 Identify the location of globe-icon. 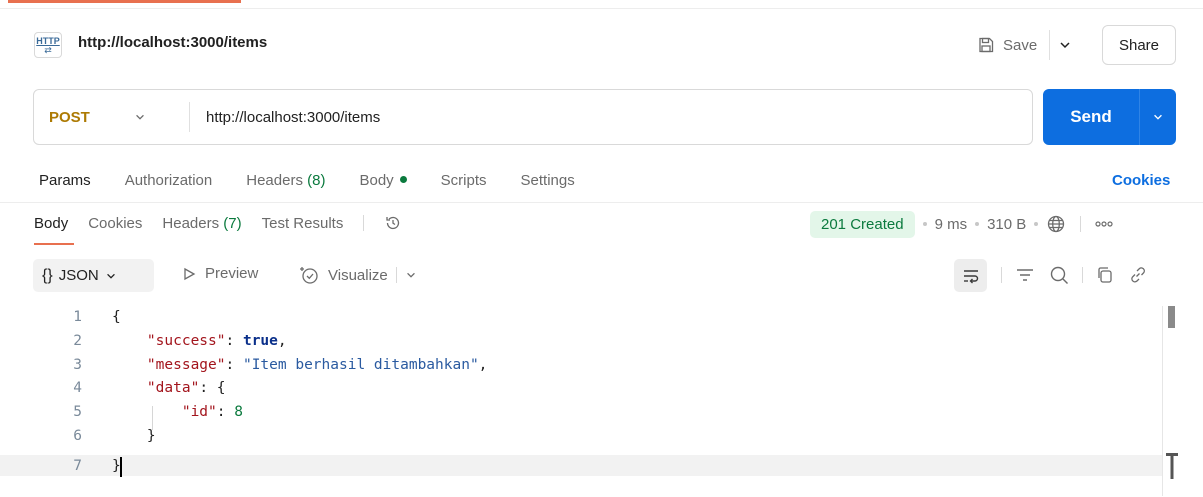
(1056, 224).